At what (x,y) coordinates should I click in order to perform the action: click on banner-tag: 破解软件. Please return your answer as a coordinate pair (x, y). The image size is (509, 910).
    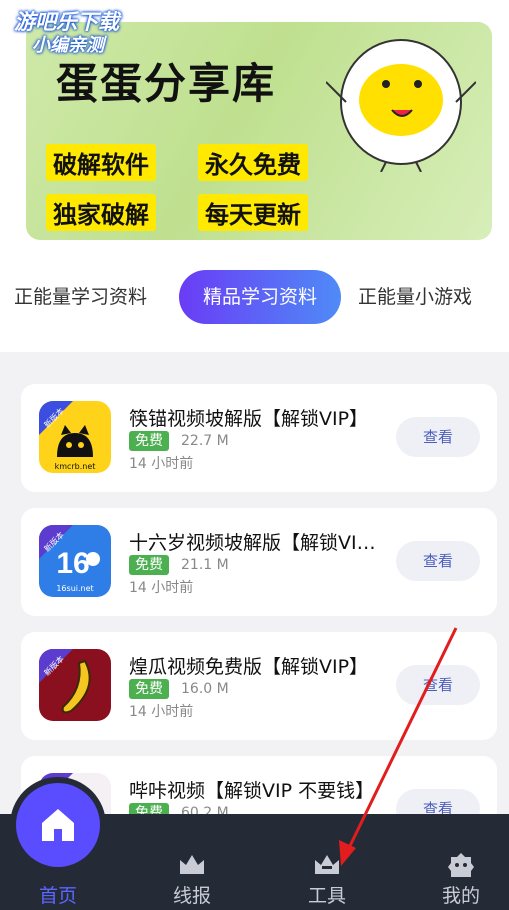
    Looking at the image, I should click on (101, 162).